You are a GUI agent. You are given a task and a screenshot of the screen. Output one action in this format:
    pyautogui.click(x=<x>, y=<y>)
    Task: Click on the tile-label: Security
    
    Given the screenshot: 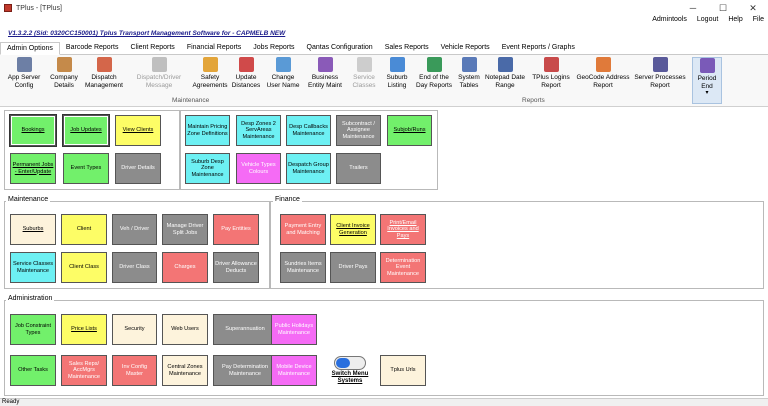 What is the action you would take?
    pyautogui.click(x=134, y=329)
    